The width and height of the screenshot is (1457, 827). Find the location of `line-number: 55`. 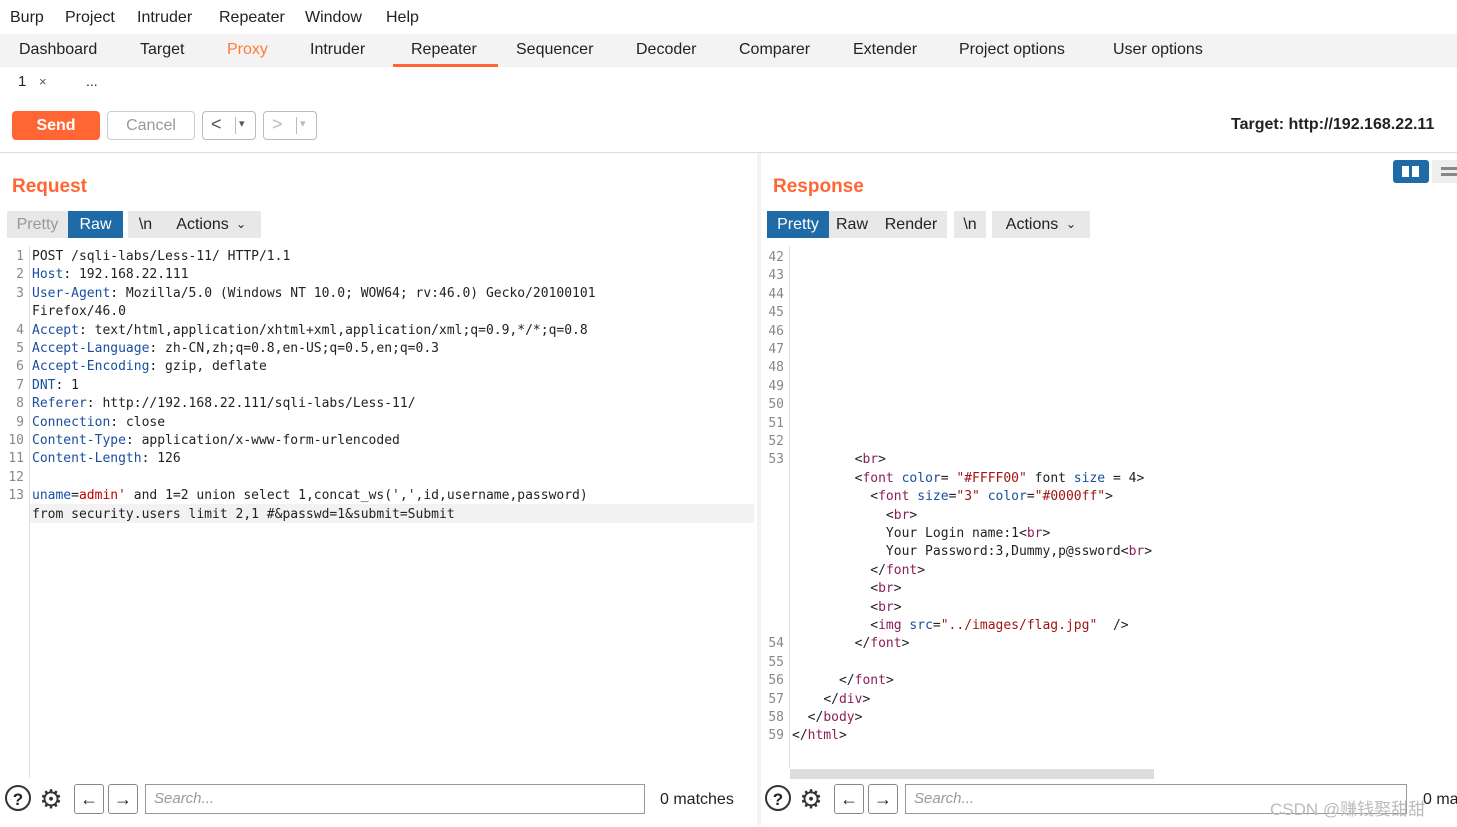

line-number: 55 is located at coordinates (776, 662).